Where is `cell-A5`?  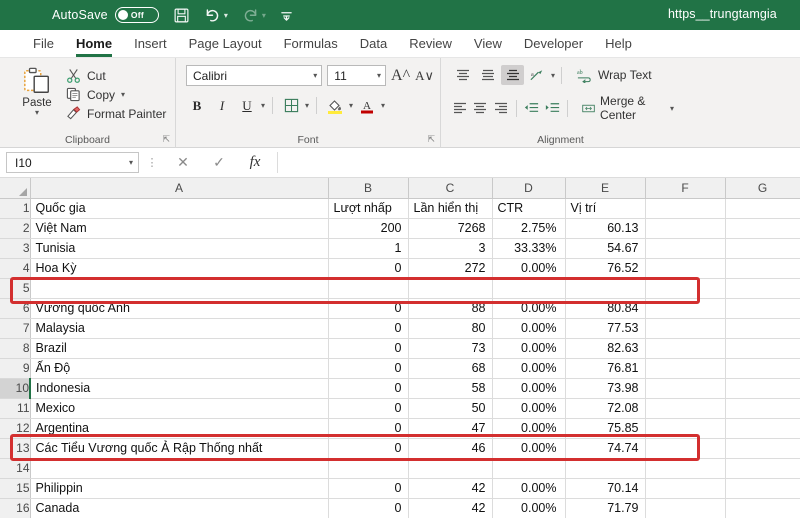 cell-A5 is located at coordinates (179, 288).